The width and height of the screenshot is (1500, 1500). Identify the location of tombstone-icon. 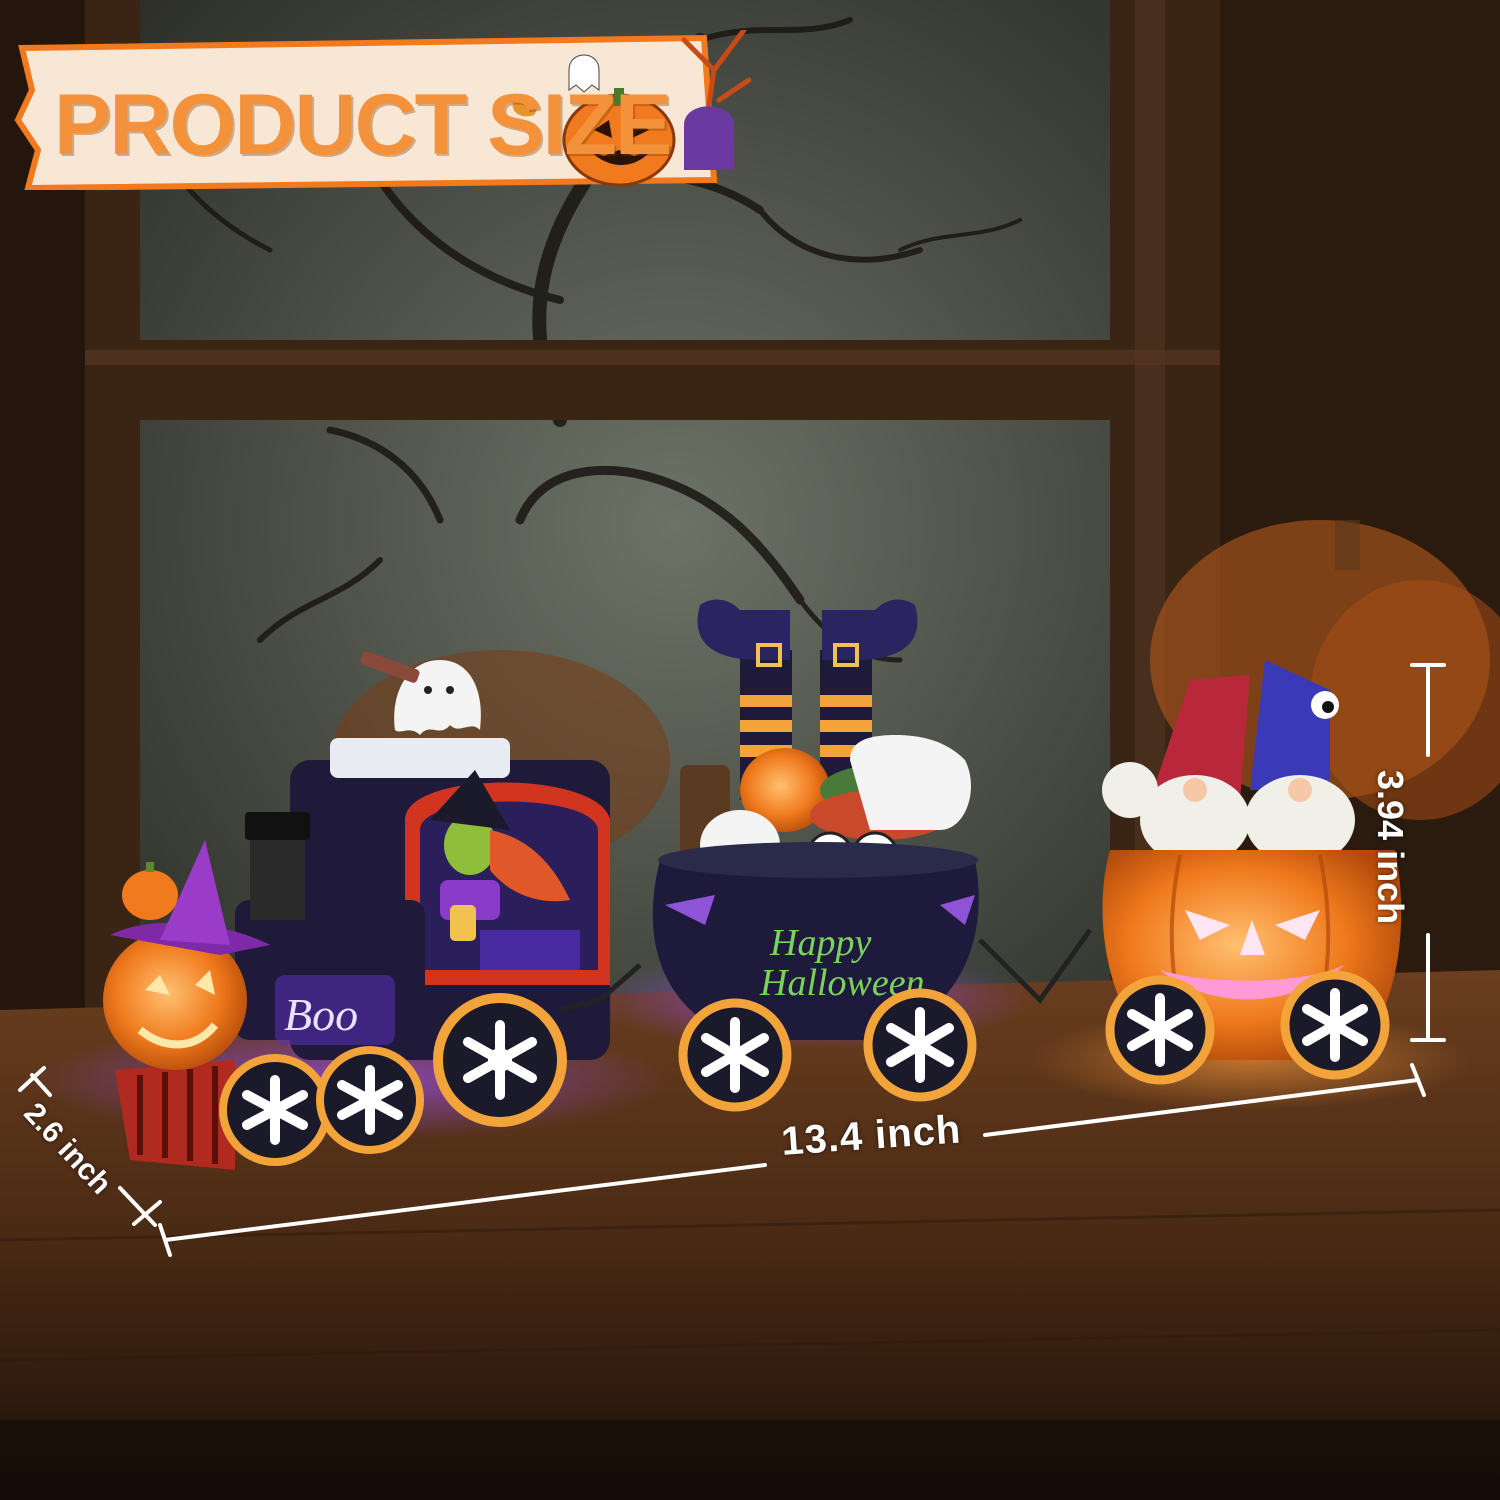
(709, 138).